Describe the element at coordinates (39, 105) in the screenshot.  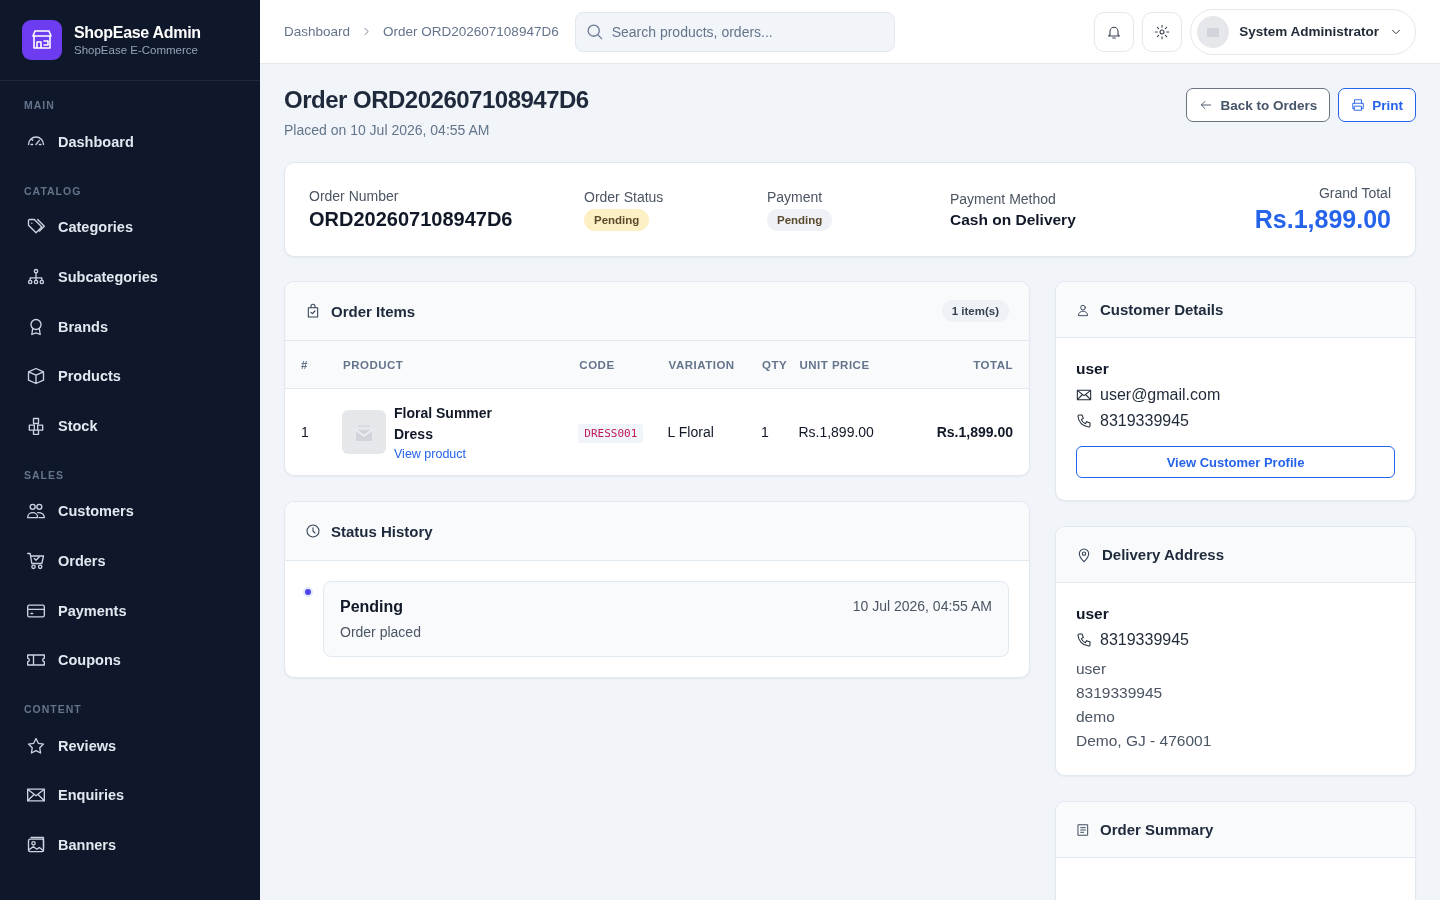
I see `section-heading: MAIN` at that location.